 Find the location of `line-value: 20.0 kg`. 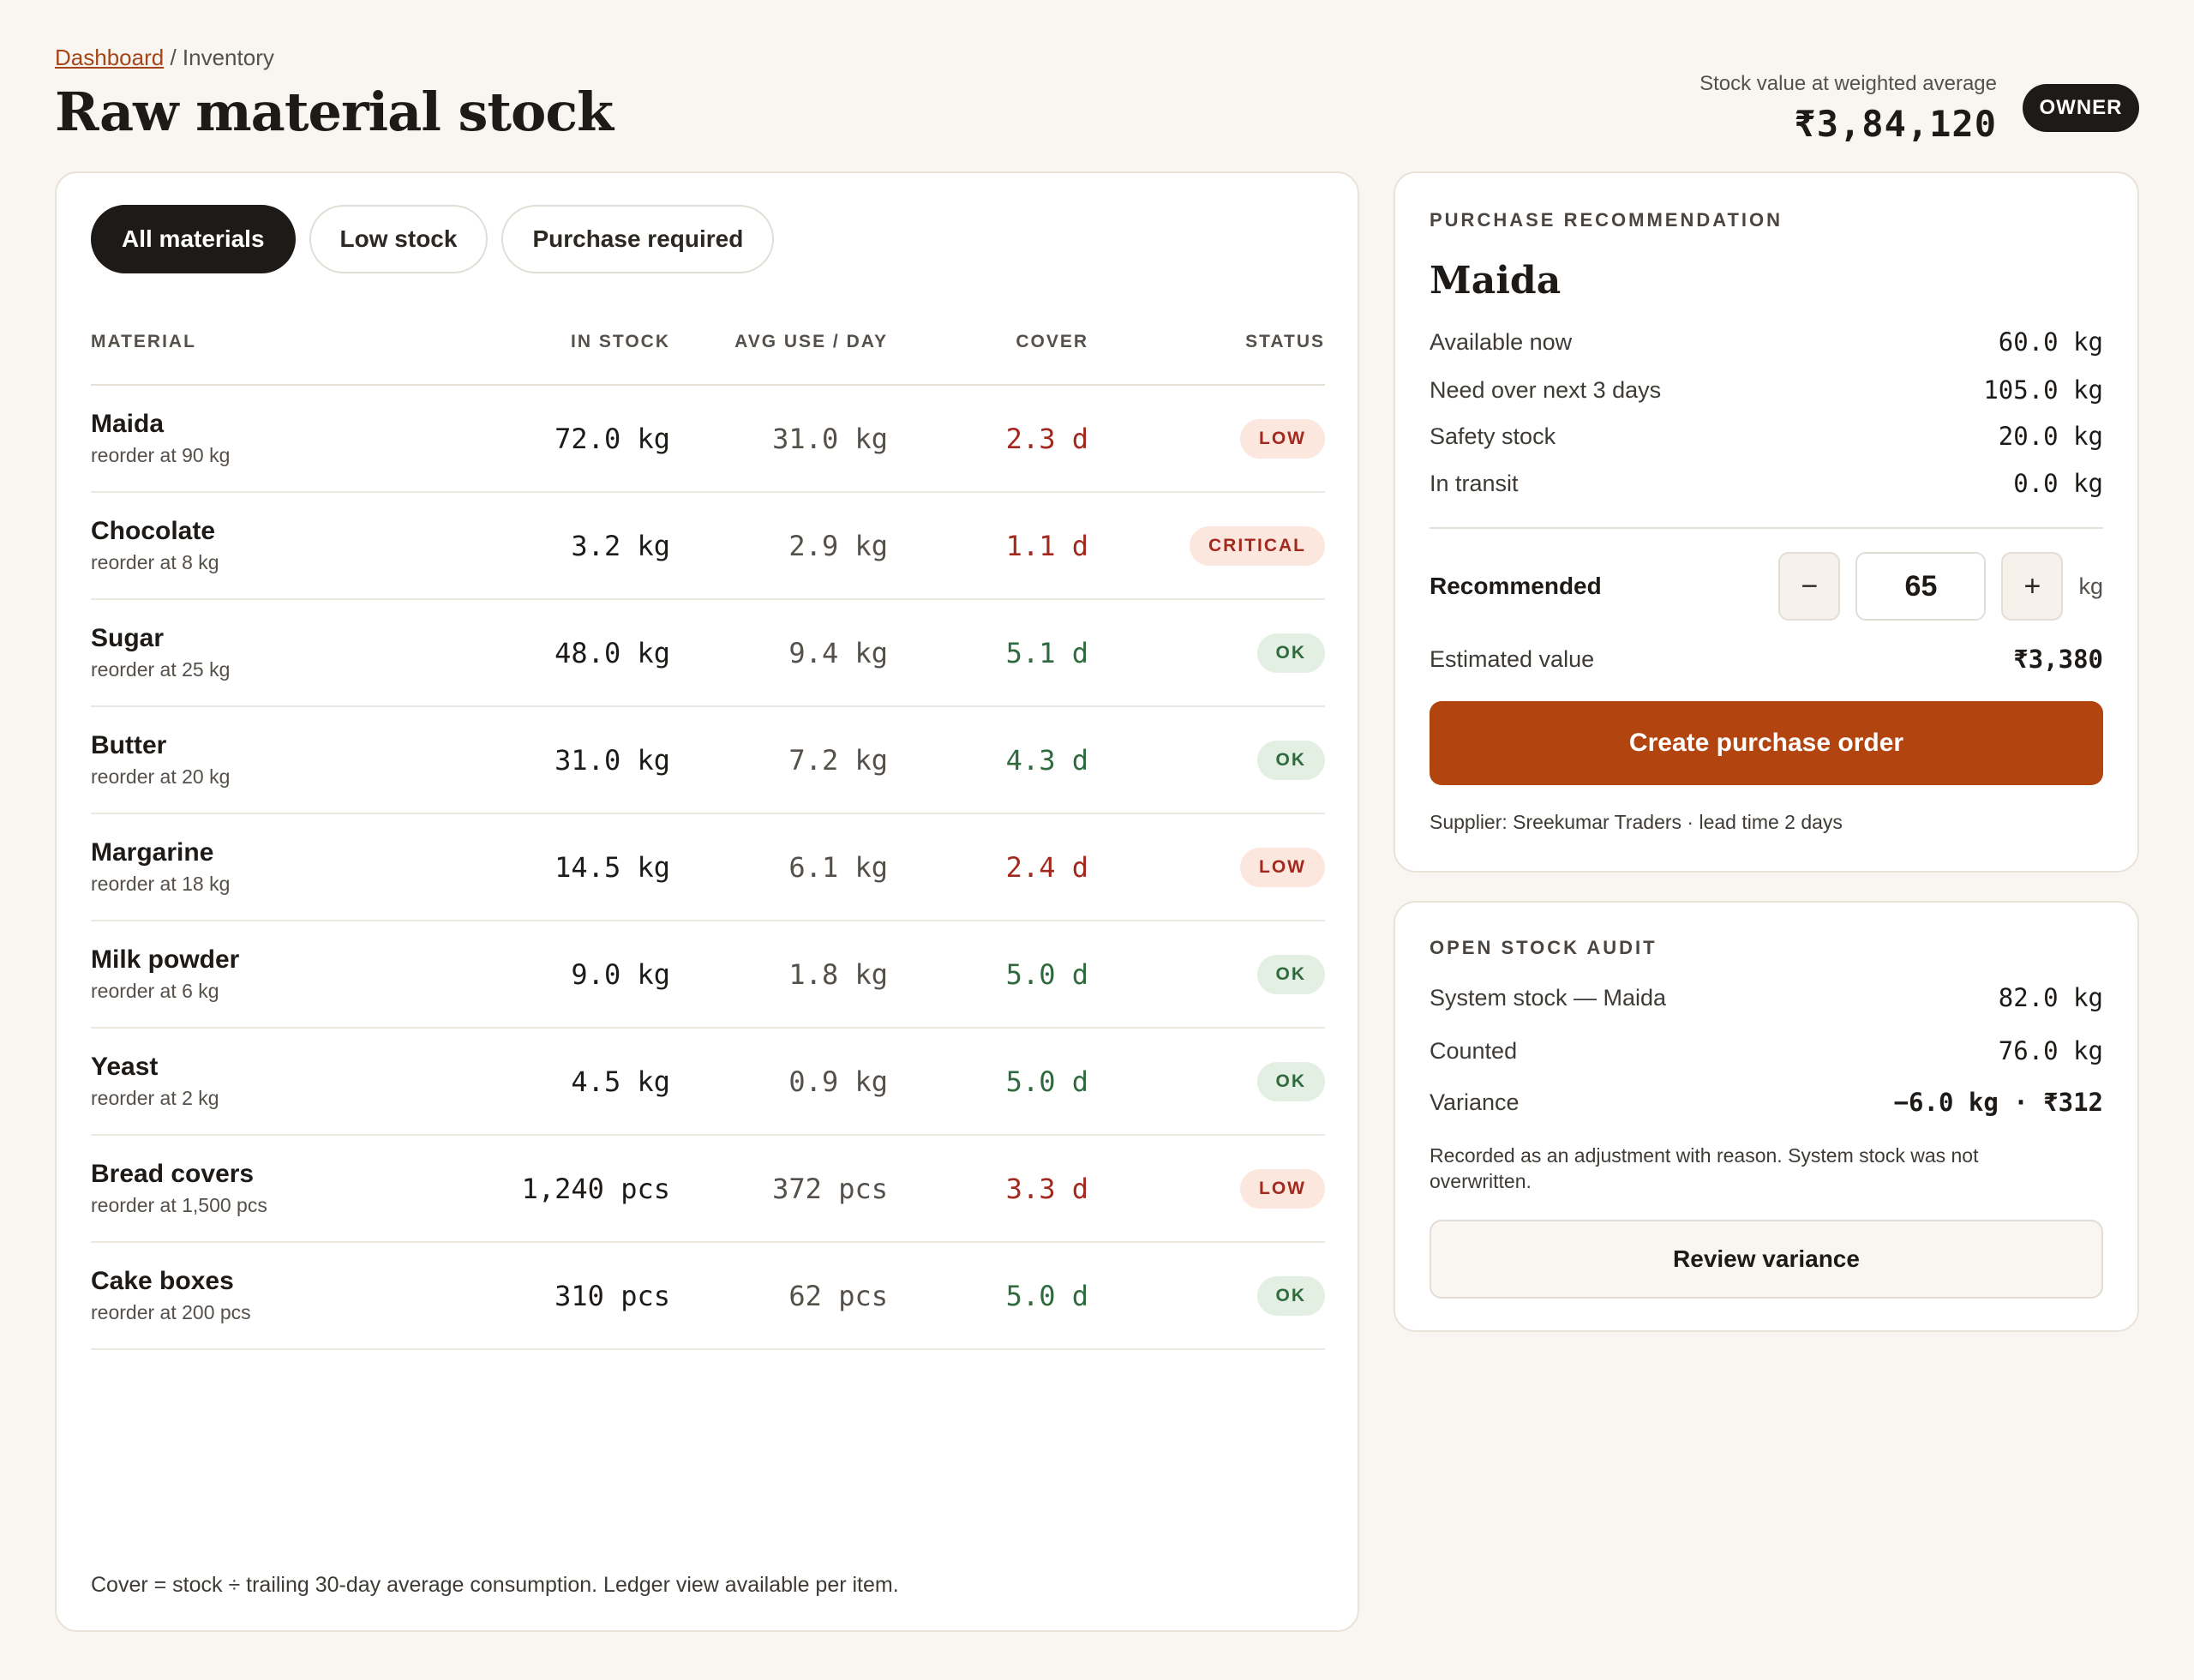

line-value: 20.0 kg is located at coordinates (2050, 436).